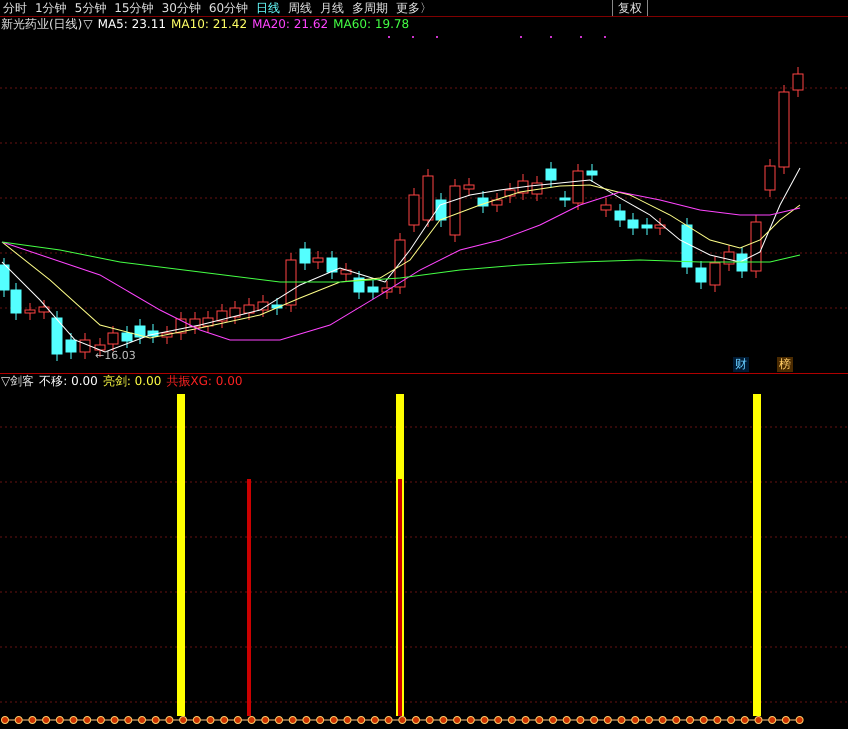 The width and height of the screenshot is (848, 729). I want to click on low-price-label: ←16.03, so click(115, 355).